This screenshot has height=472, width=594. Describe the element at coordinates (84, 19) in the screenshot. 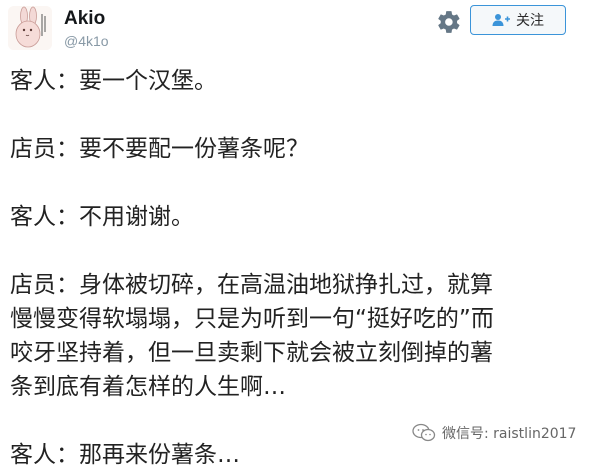

I see `user-name: Akio` at that location.